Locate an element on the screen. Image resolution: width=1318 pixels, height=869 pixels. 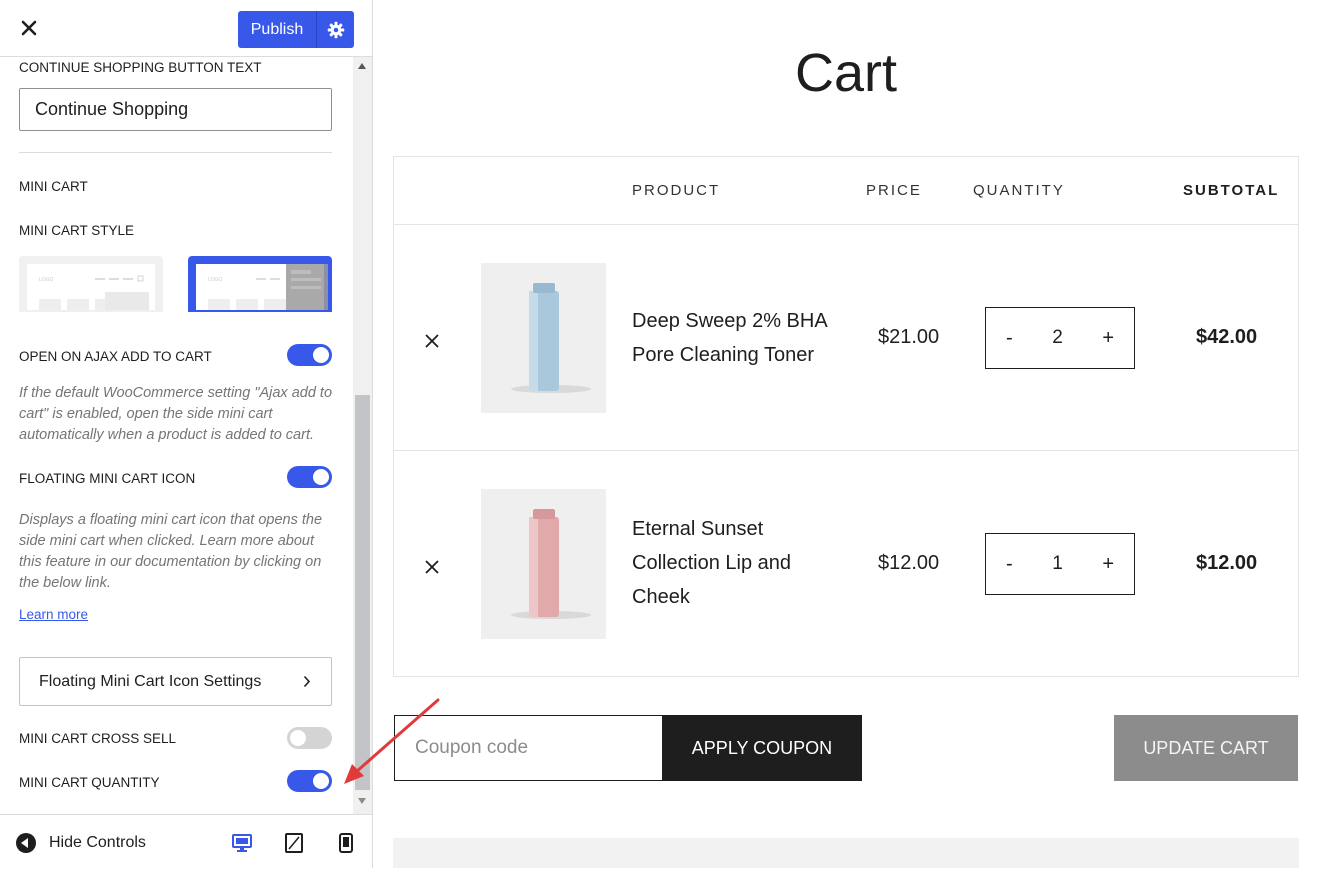
desktop-preview-icon is located at coordinates (242, 845).